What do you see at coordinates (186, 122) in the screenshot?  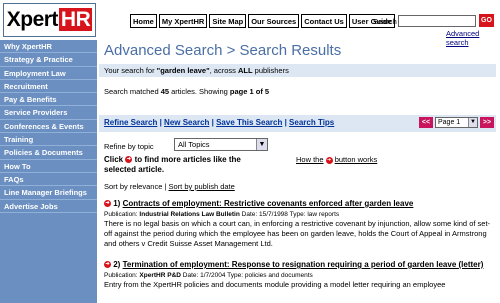 I see `new-search-link: New Search` at bounding box center [186, 122].